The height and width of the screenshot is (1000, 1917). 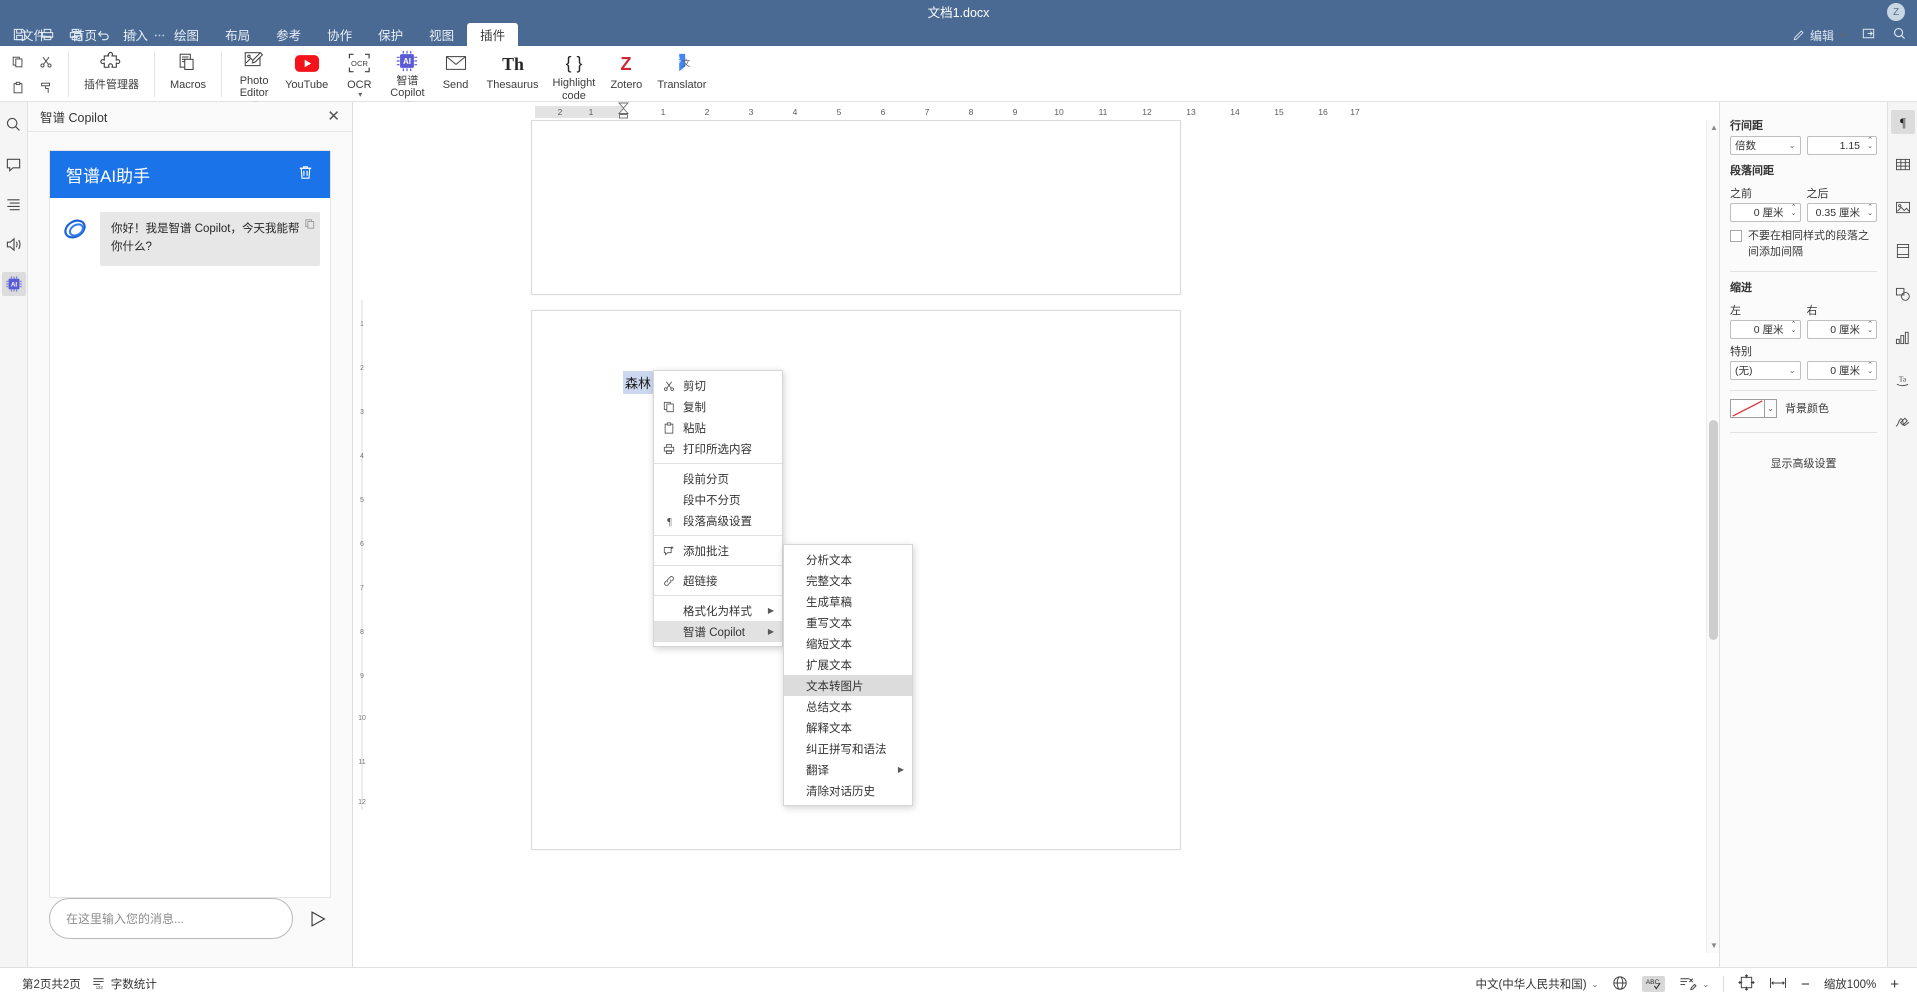 What do you see at coordinates (318, 919) in the screenshot?
I see `send-icon` at bounding box center [318, 919].